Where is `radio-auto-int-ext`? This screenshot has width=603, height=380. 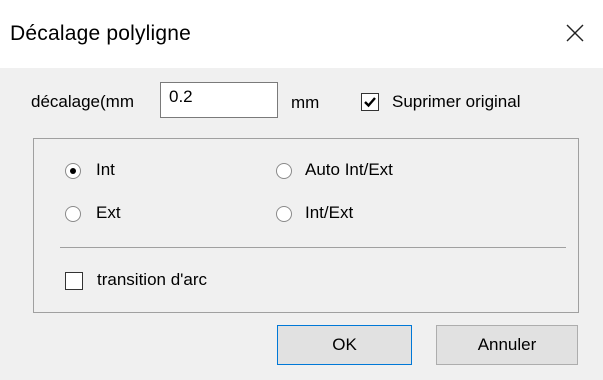
radio-auto-int-ext is located at coordinates (284, 171).